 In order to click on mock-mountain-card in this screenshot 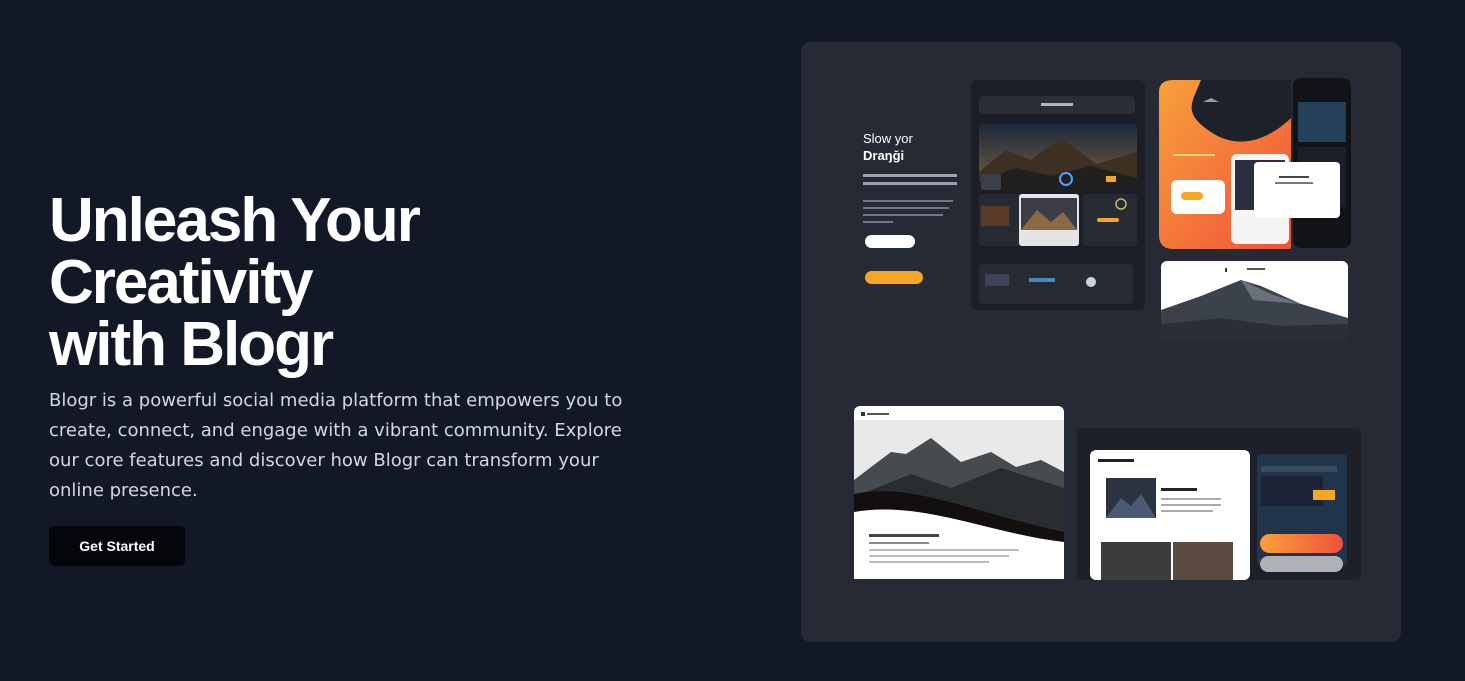, I will do `click(1254, 301)`.